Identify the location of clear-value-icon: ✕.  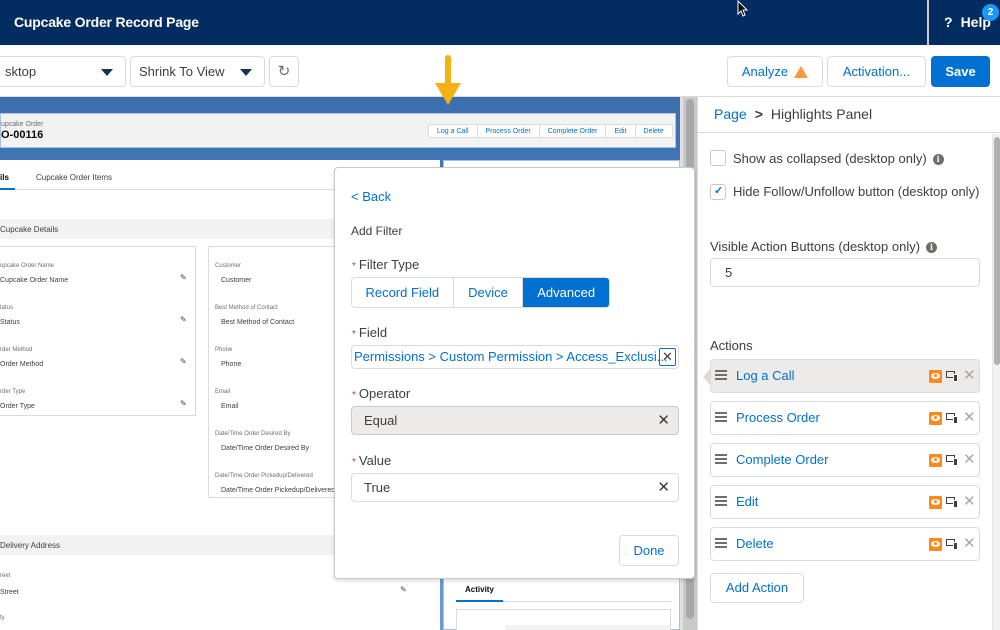
(663, 487).